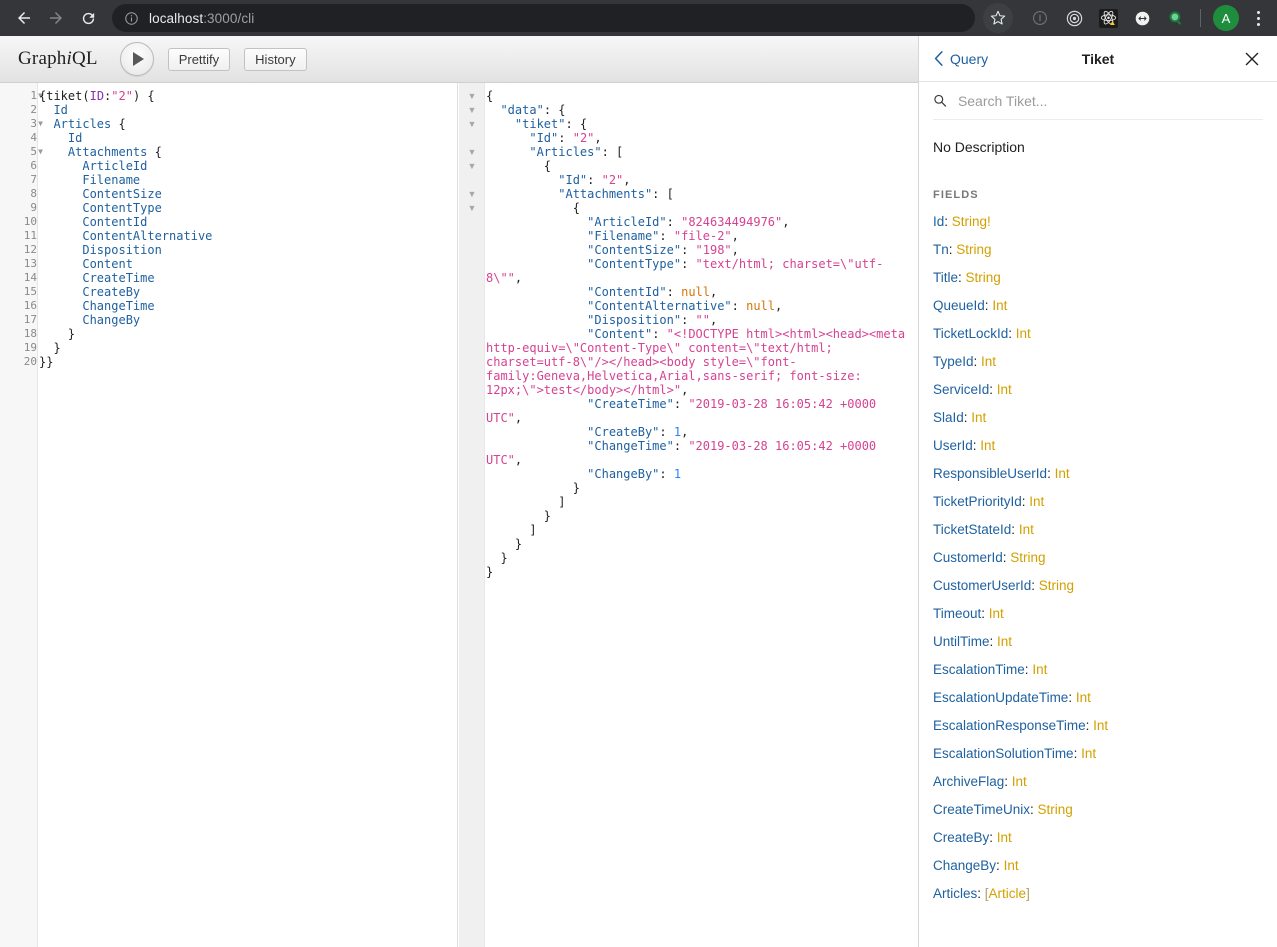 The height and width of the screenshot is (947, 1277). I want to click on docs-field-name: Articles, so click(955, 893).